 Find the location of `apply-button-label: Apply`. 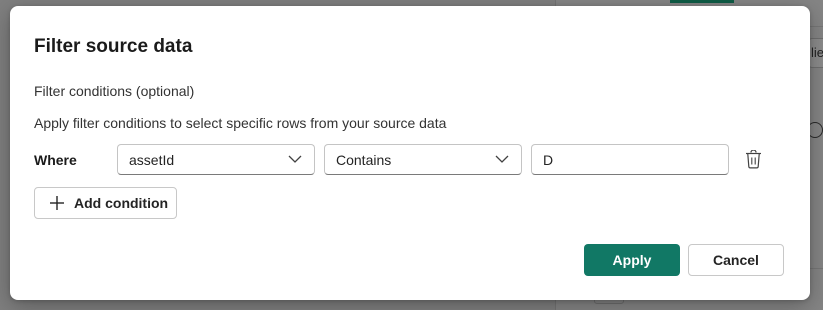

apply-button-label: Apply is located at coordinates (632, 260).